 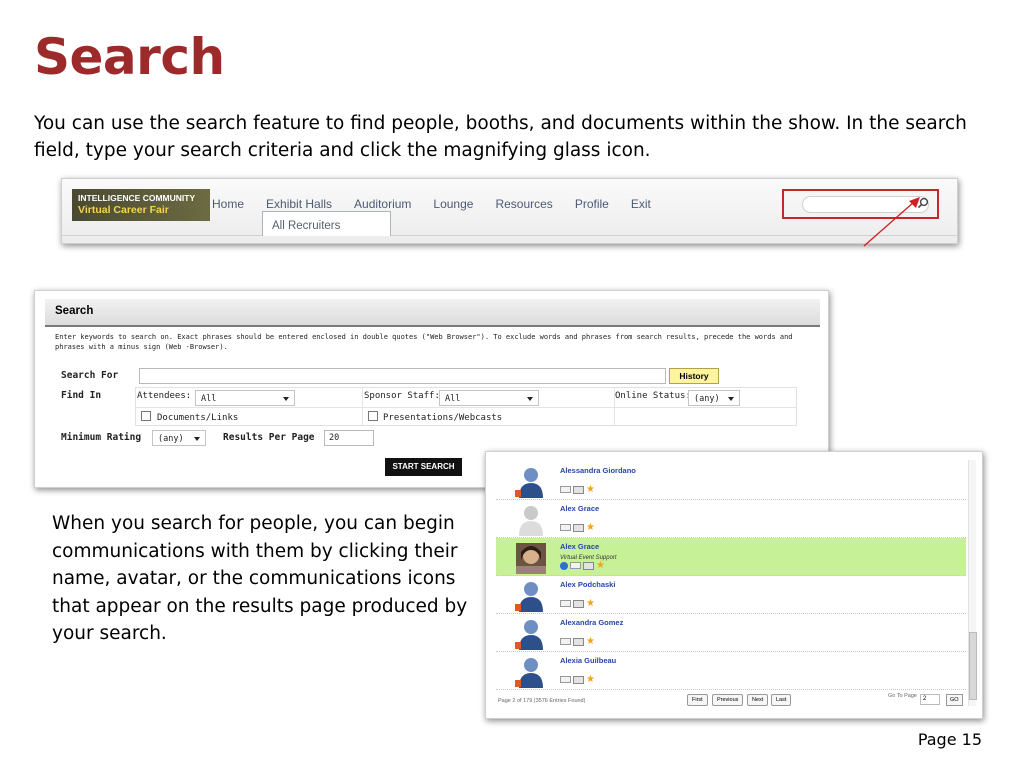 I want to click on chat-icon, so click(x=564, y=566).